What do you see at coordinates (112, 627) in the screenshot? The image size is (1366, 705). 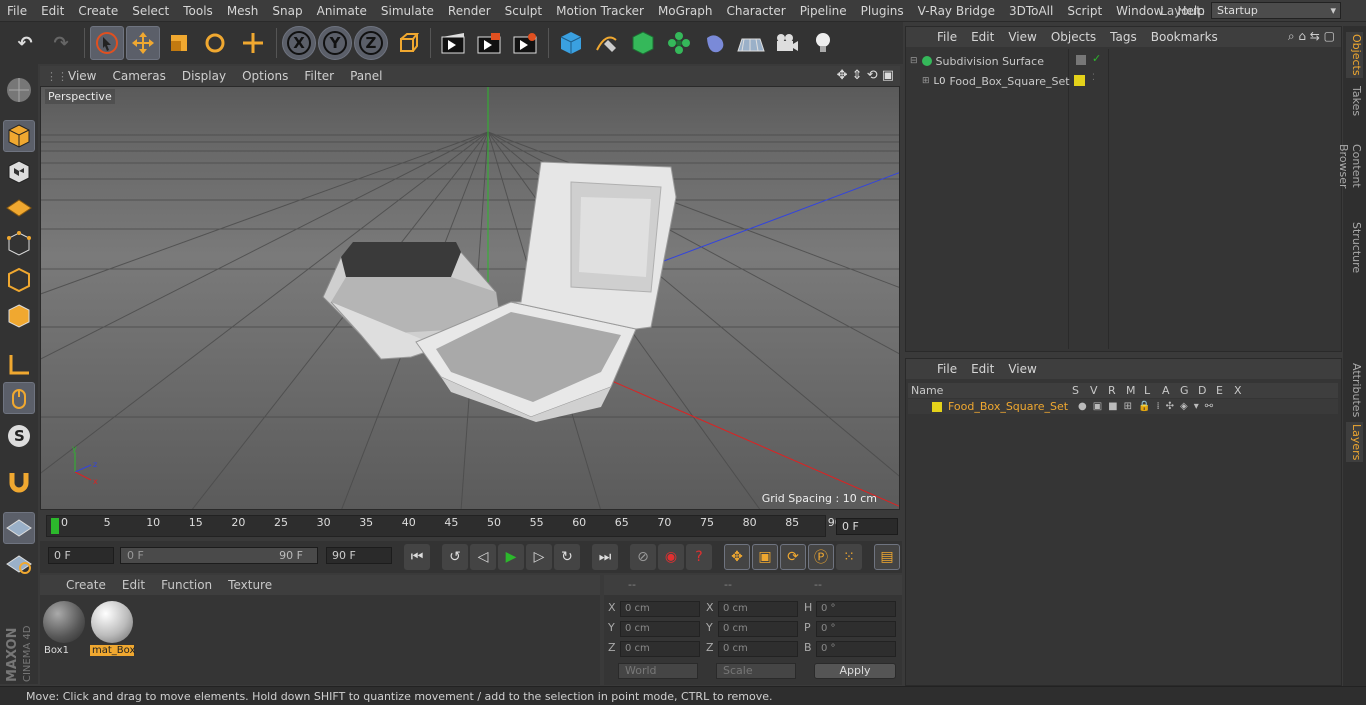 I see `material-swatch-selected: mat_Box` at bounding box center [112, 627].